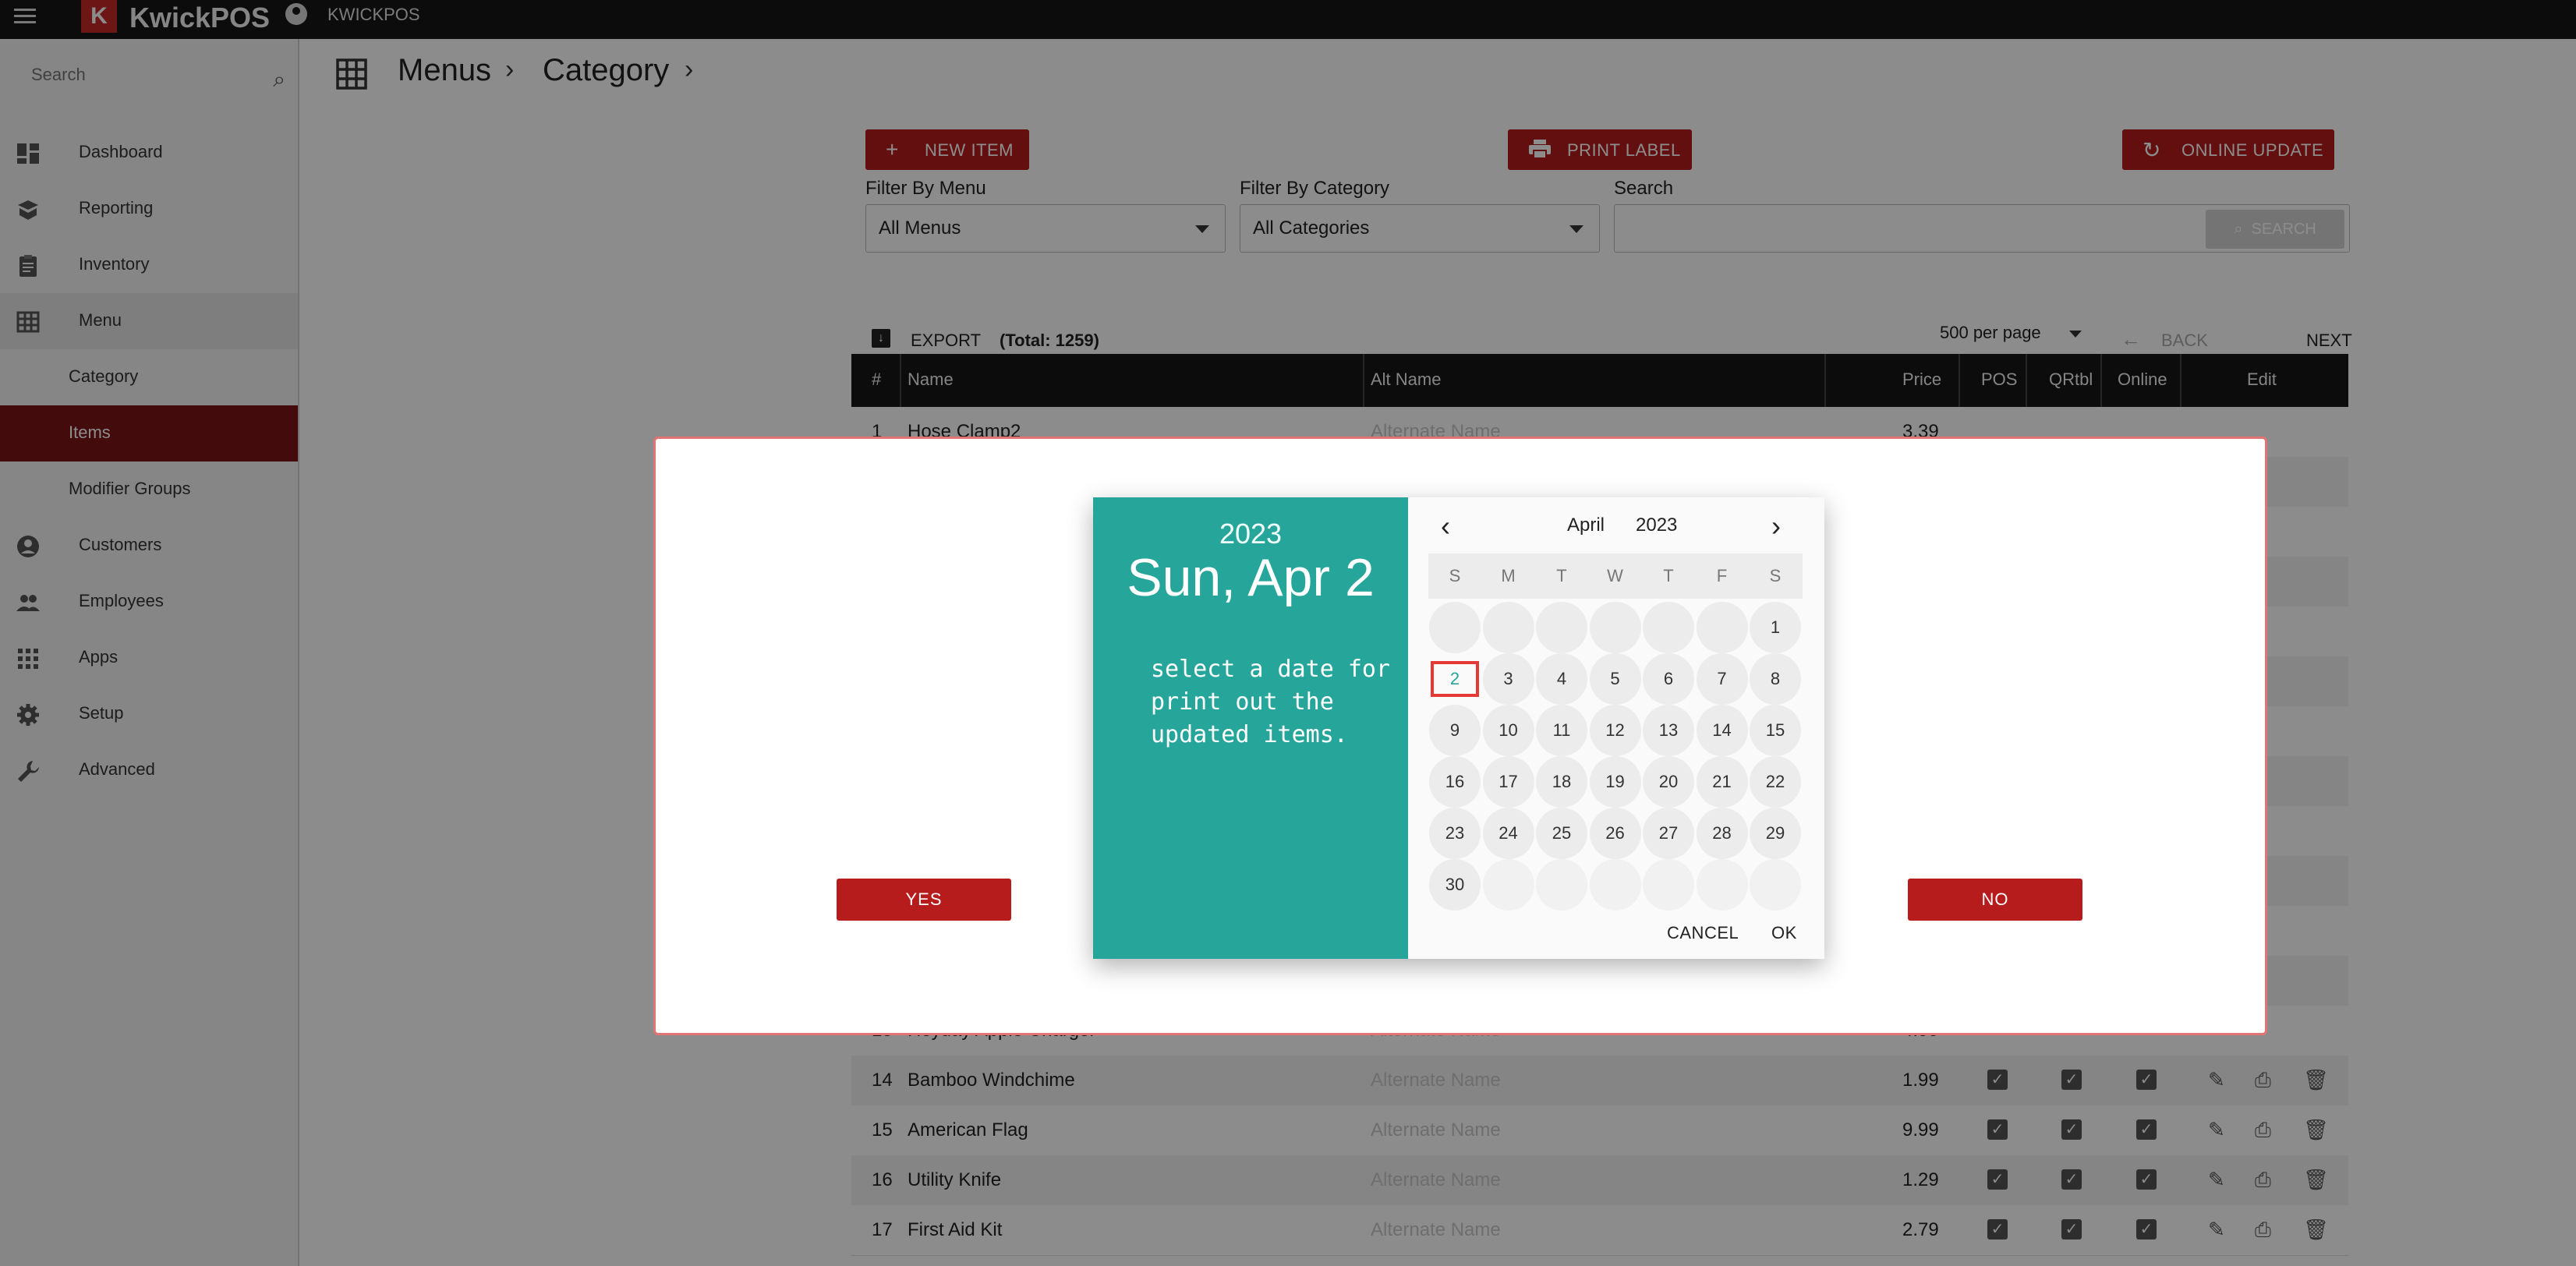 This screenshot has height=1266, width=2576. I want to click on ok-button: OK, so click(1784, 933).